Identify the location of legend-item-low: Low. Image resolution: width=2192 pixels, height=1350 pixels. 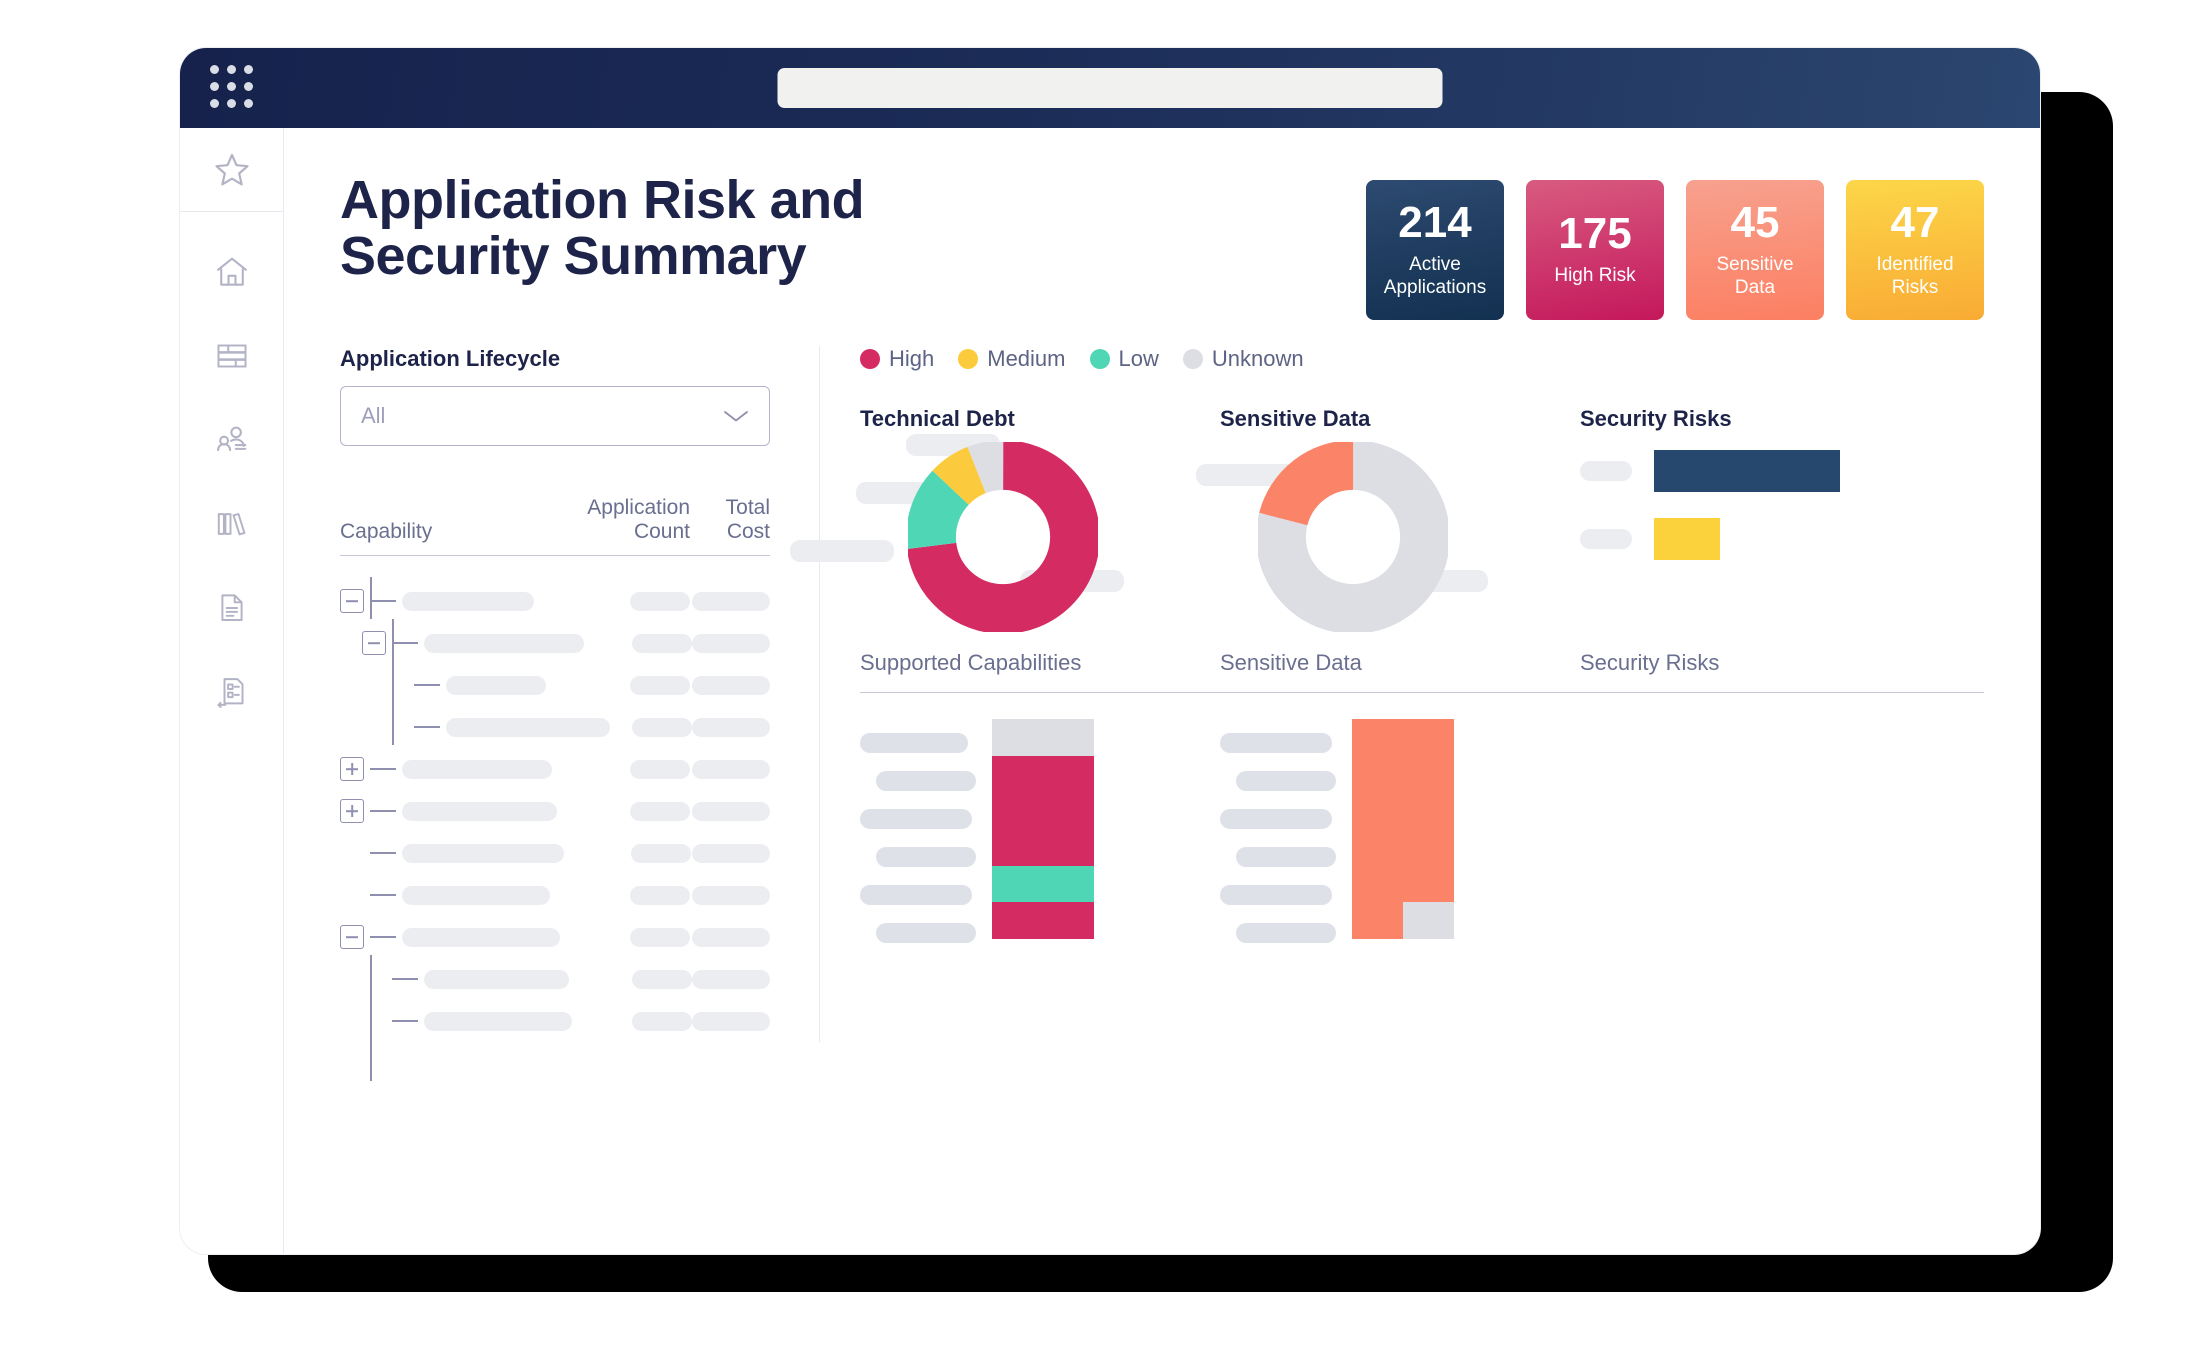
(1124, 359).